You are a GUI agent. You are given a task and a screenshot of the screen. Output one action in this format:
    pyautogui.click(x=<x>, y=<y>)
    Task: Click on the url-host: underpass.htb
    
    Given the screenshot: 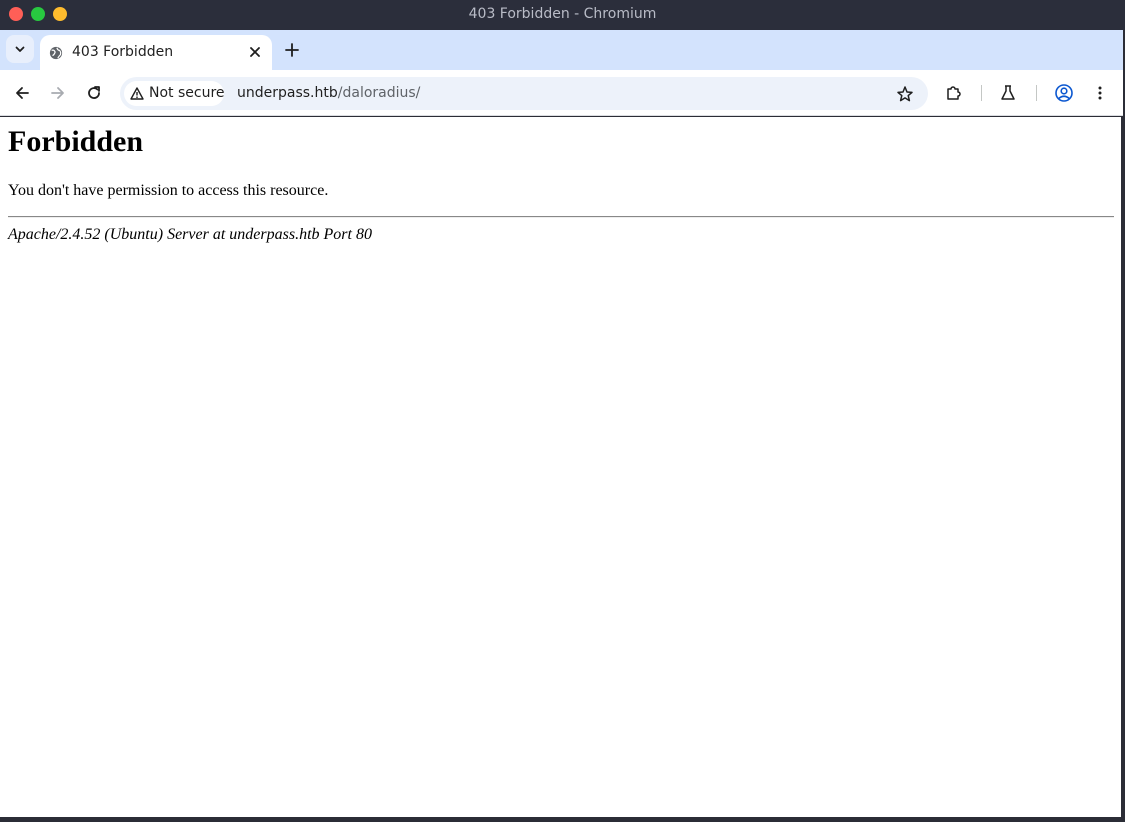 What is the action you would take?
    pyautogui.click(x=287, y=93)
    